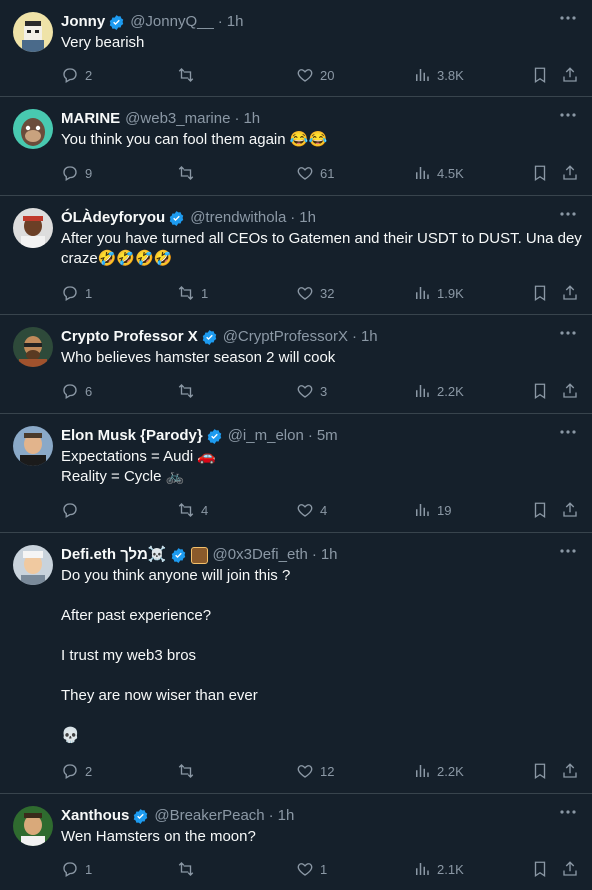 The height and width of the screenshot is (890, 592). What do you see at coordinates (285, 337) in the screenshot?
I see `author-handle: @CryptProfessorX` at bounding box center [285, 337].